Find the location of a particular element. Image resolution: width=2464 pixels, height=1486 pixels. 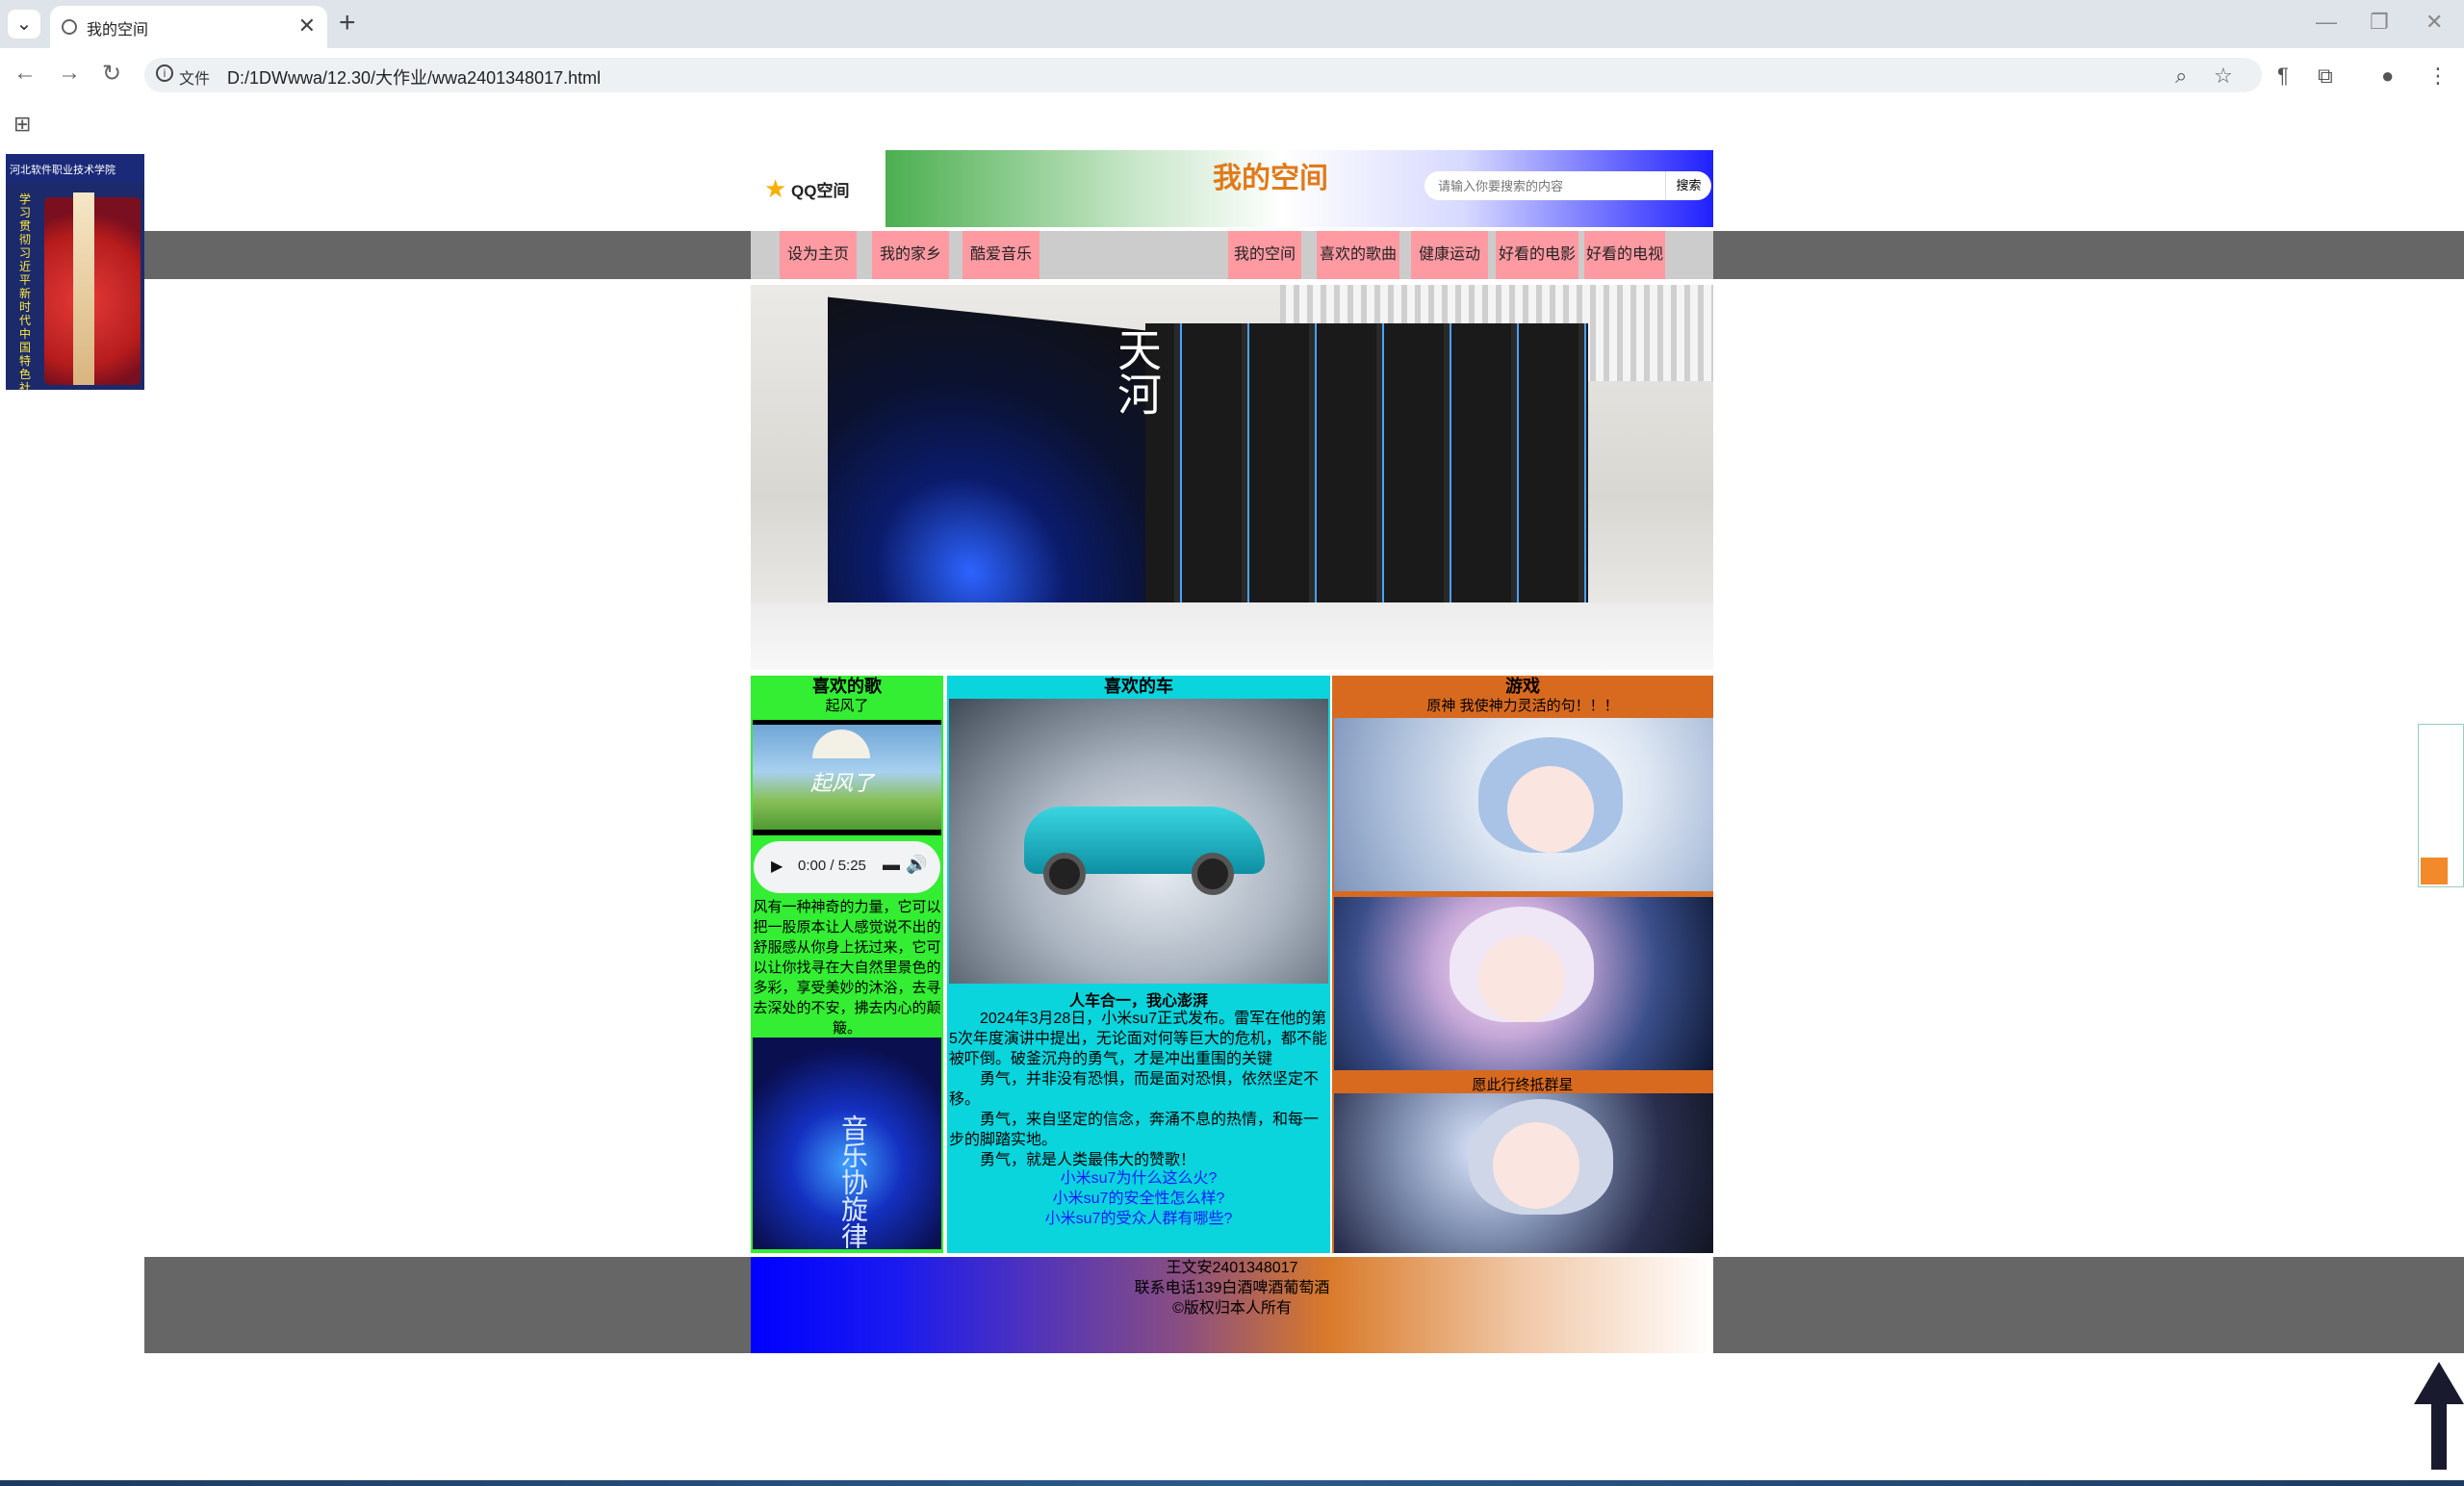

car-image is located at coordinates (1138, 842).